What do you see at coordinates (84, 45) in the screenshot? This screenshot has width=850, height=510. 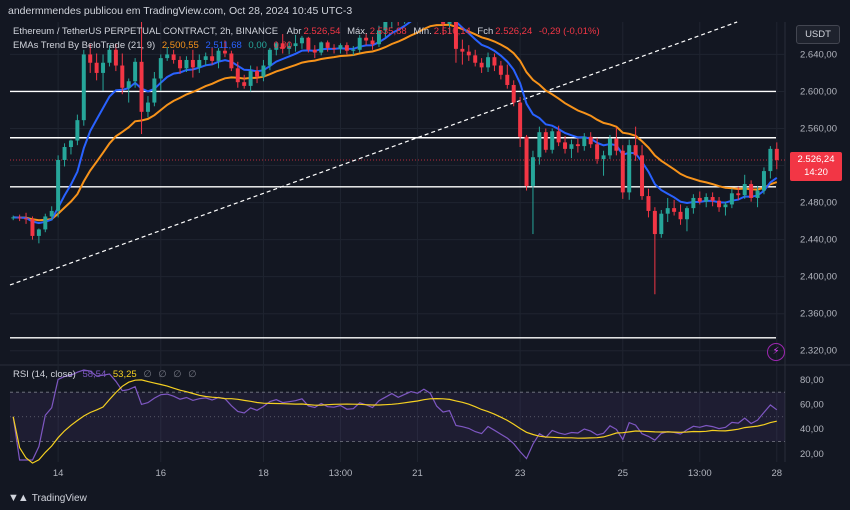 I see `ema-title: EMAs Trend By BeloTrade (21, 9)` at bounding box center [84, 45].